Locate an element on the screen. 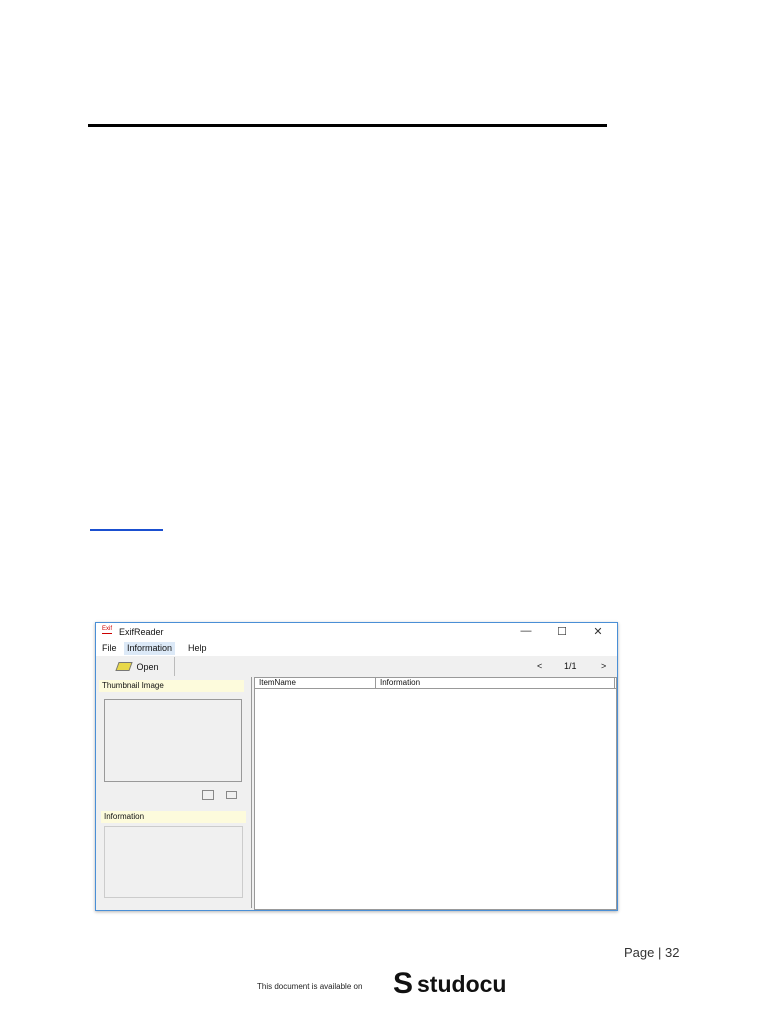 The image size is (768, 1024). column-itemname: ItemName is located at coordinates (315, 683).